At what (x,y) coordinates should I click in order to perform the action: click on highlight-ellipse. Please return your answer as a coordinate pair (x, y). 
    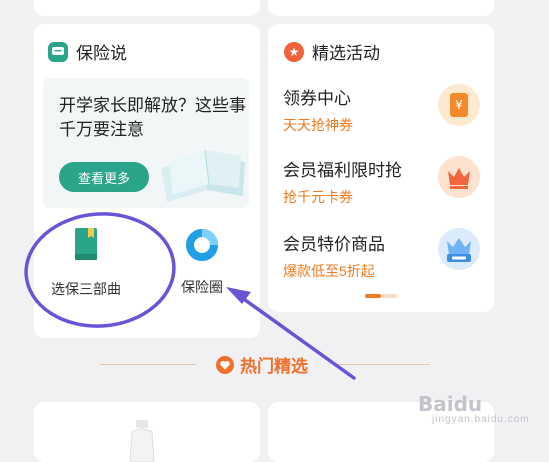
    Looking at the image, I should click on (100, 270).